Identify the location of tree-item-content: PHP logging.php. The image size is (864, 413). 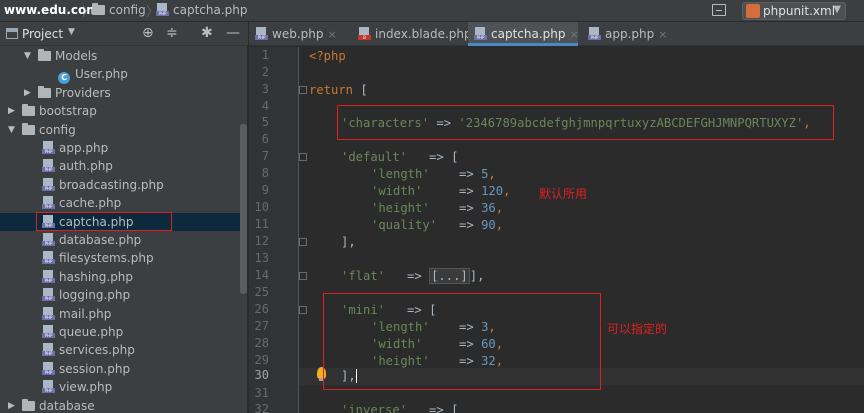
(86, 295).